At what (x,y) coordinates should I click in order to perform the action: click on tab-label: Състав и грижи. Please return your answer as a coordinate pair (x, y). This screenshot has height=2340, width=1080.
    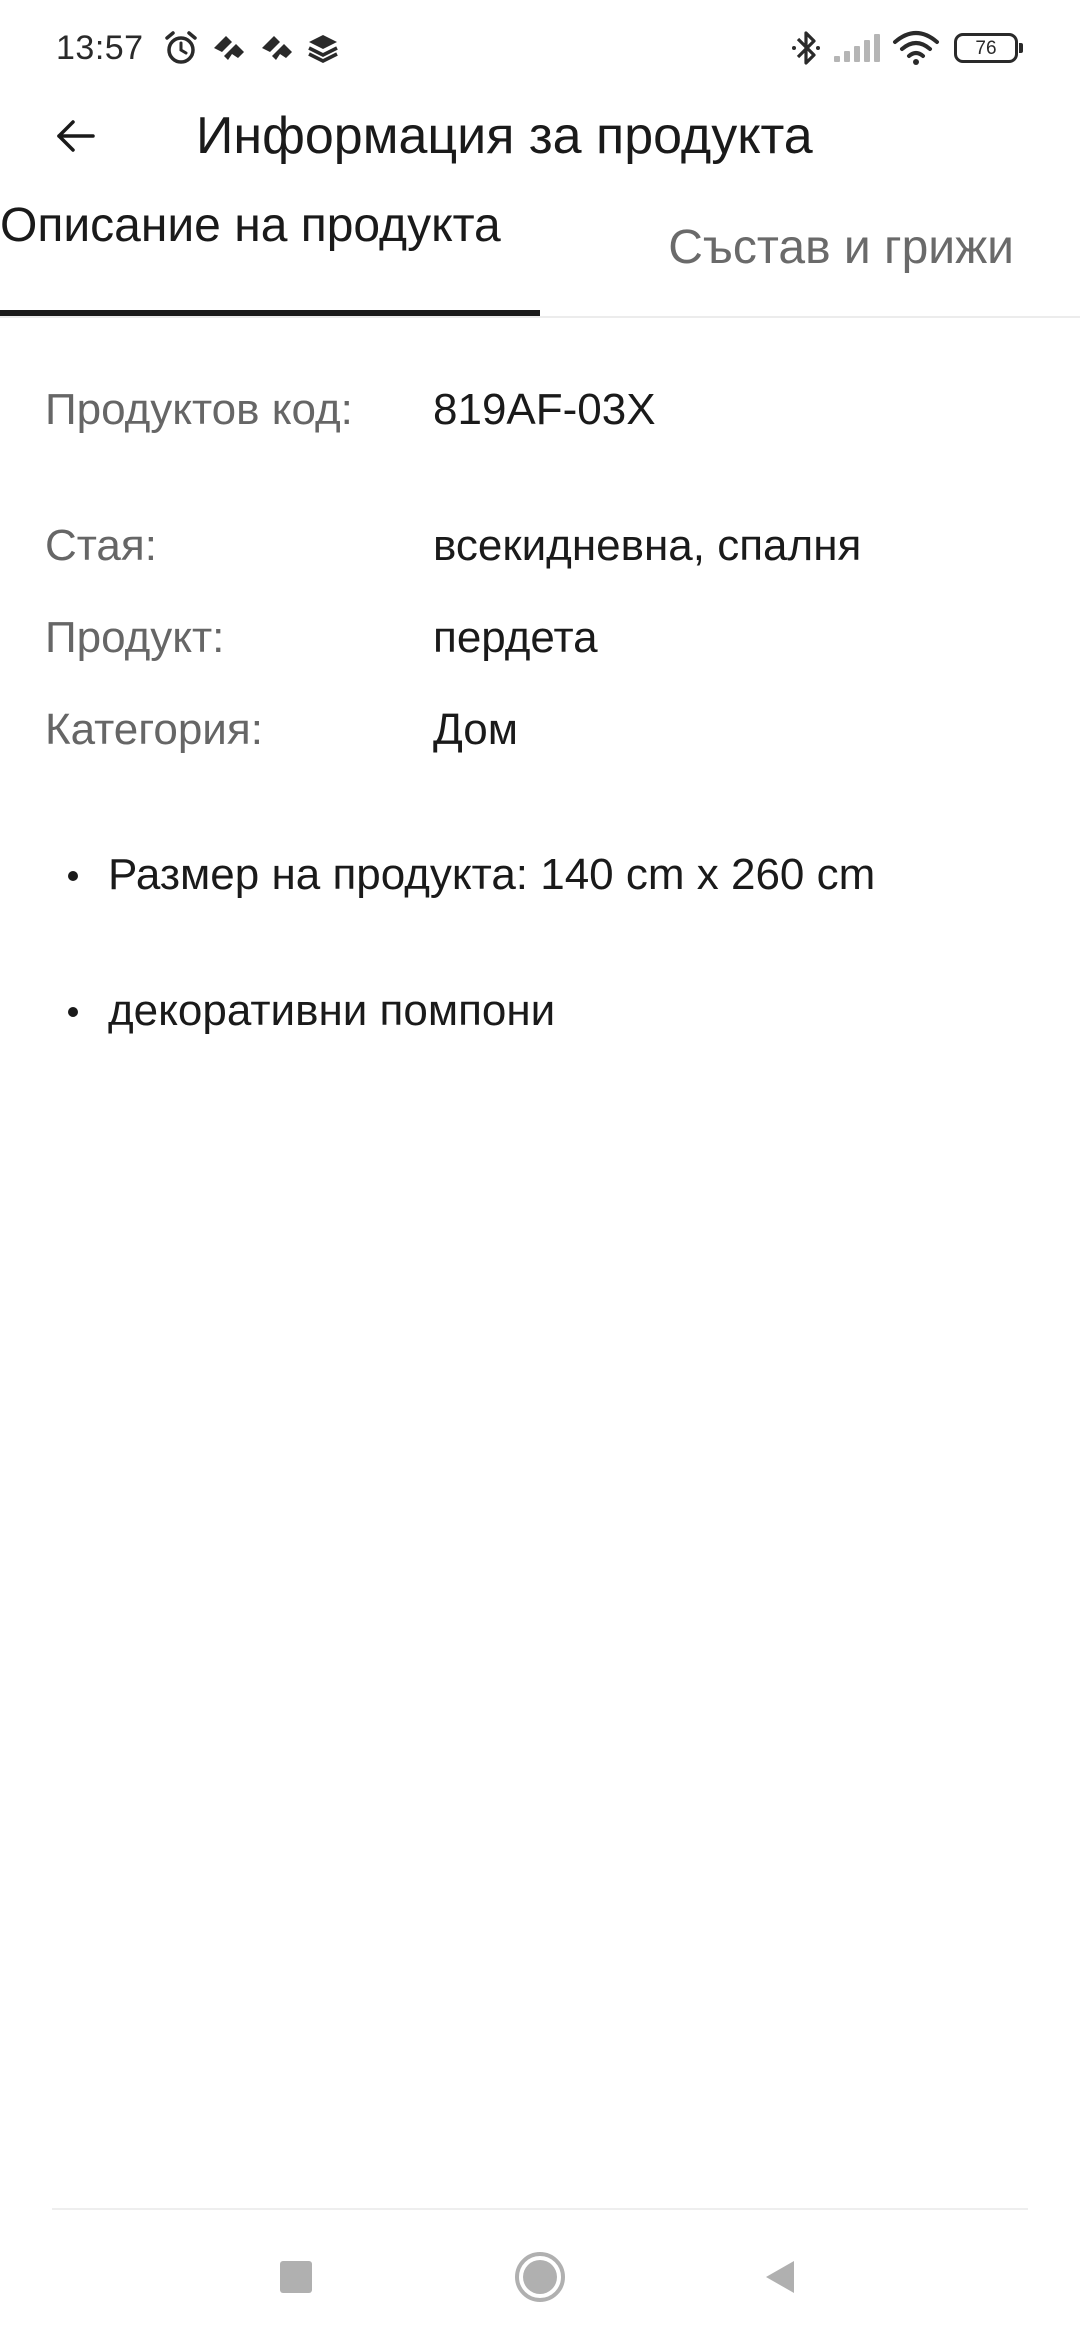
    Looking at the image, I should click on (841, 247).